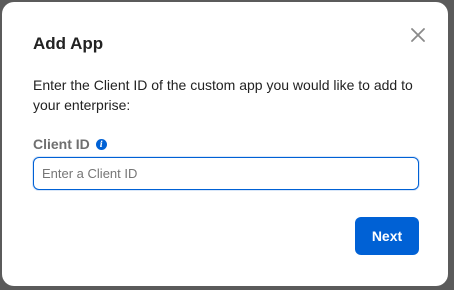  What do you see at coordinates (101, 144) in the screenshot?
I see `info-icon: i` at bounding box center [101, 144].